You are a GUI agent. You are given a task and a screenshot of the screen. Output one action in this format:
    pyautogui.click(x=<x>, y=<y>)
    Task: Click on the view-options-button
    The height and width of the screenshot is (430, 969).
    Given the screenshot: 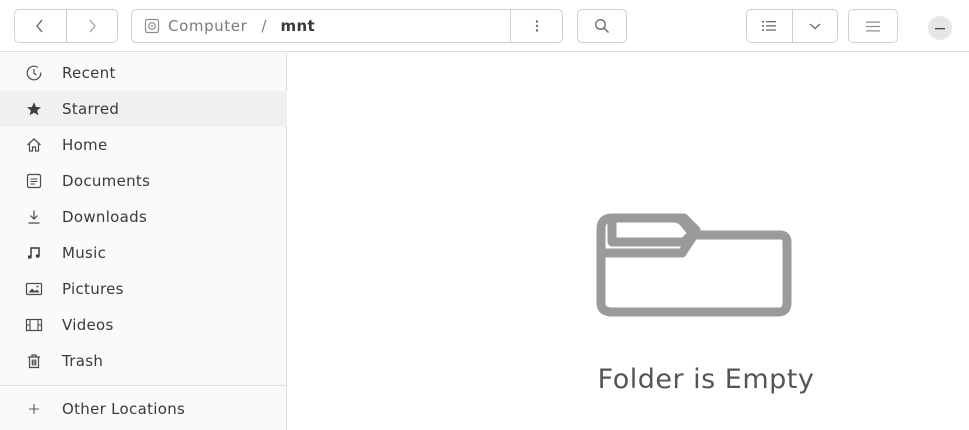 What is the action you would take?
    pyautogui.click(x=814, y=26)
    